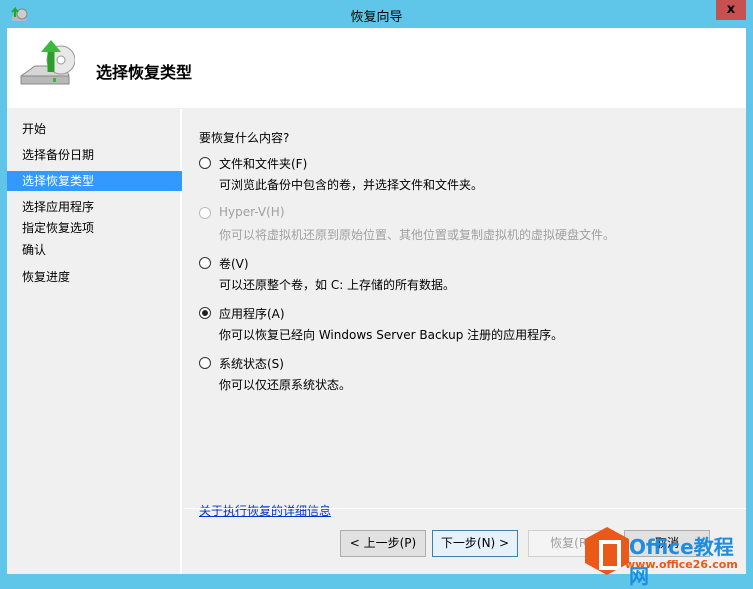 This screenshot has height=589, width=753. I want to click on step-start: 开始, so click(34, 129).